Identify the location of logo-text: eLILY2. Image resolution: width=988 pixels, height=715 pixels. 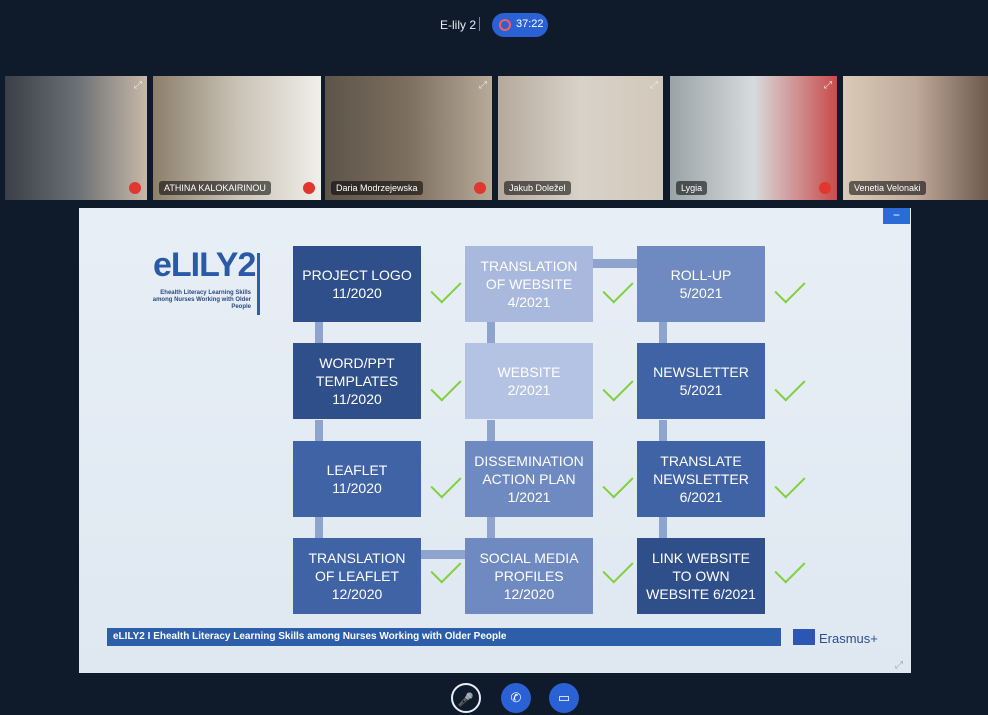
(204, 265).